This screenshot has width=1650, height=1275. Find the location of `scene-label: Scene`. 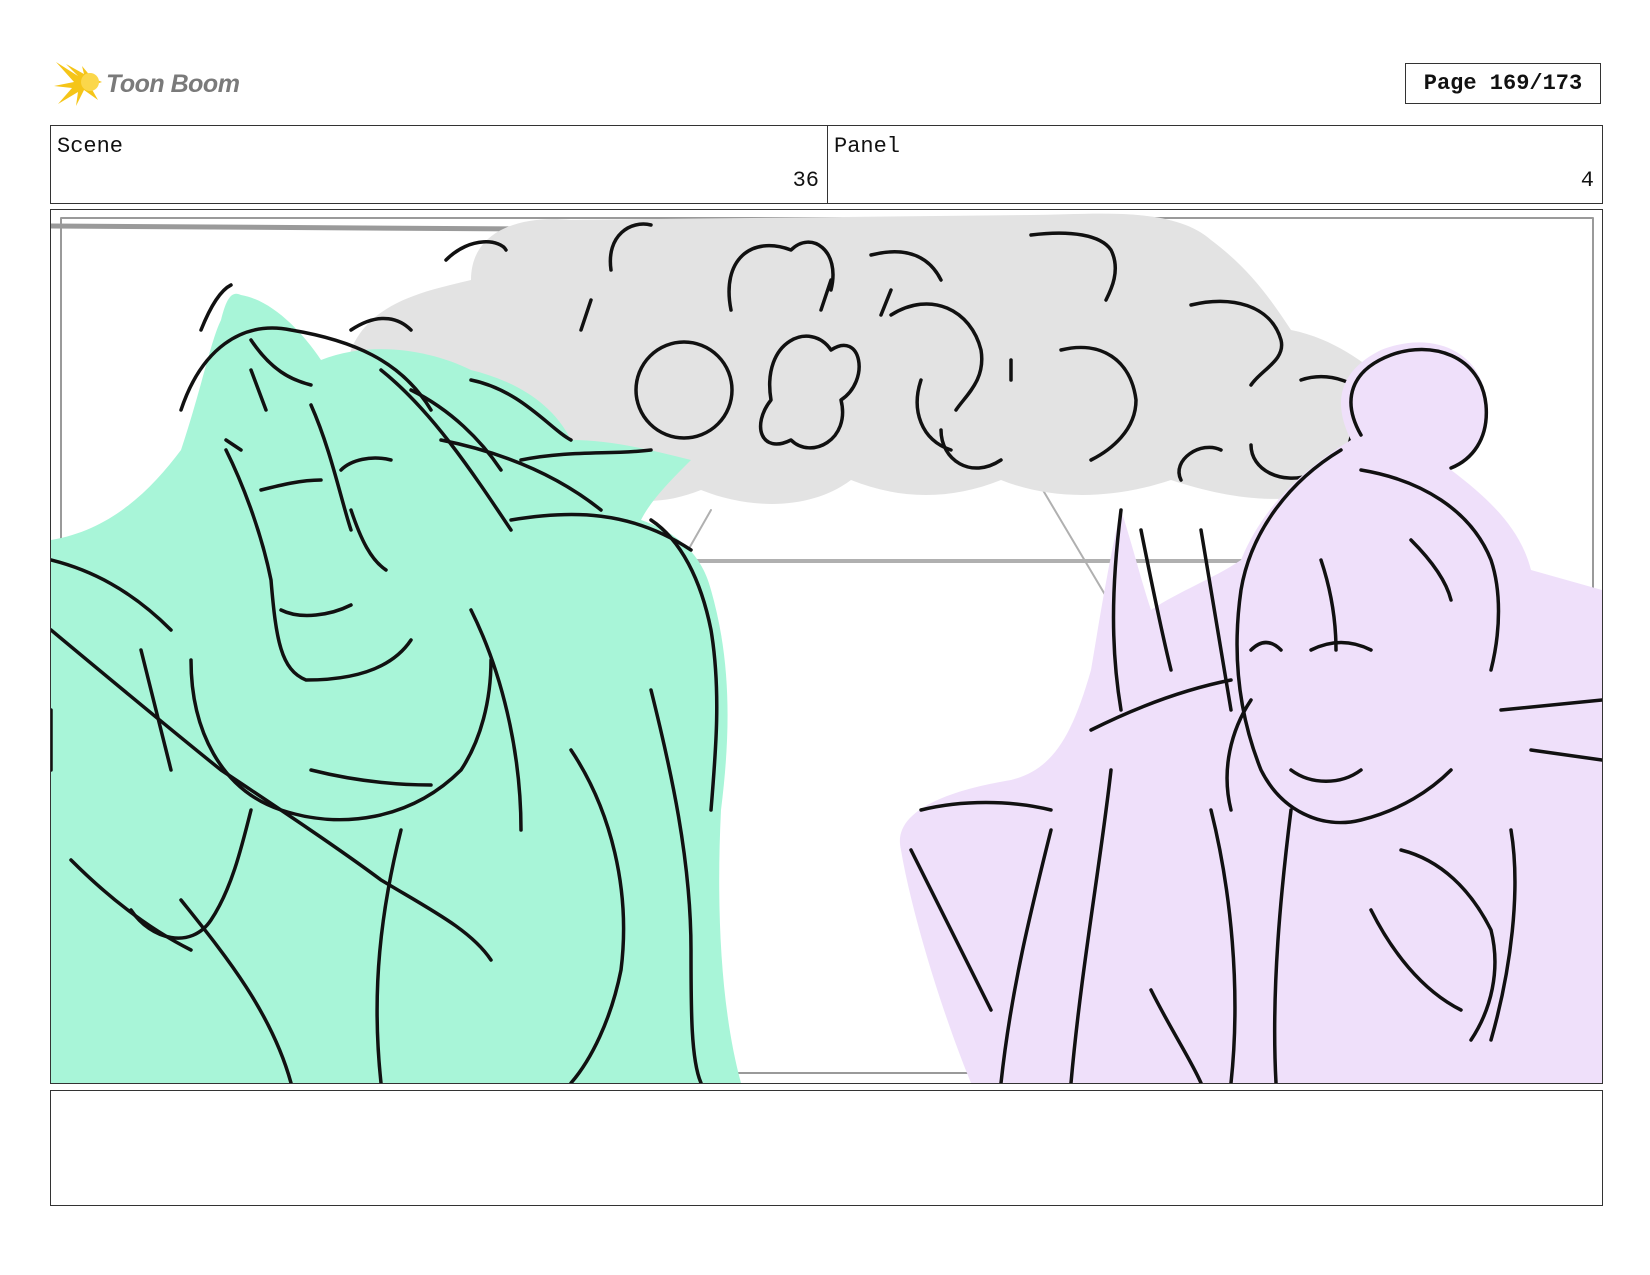

scene-label: Scene is located at coordinates (90, 146).